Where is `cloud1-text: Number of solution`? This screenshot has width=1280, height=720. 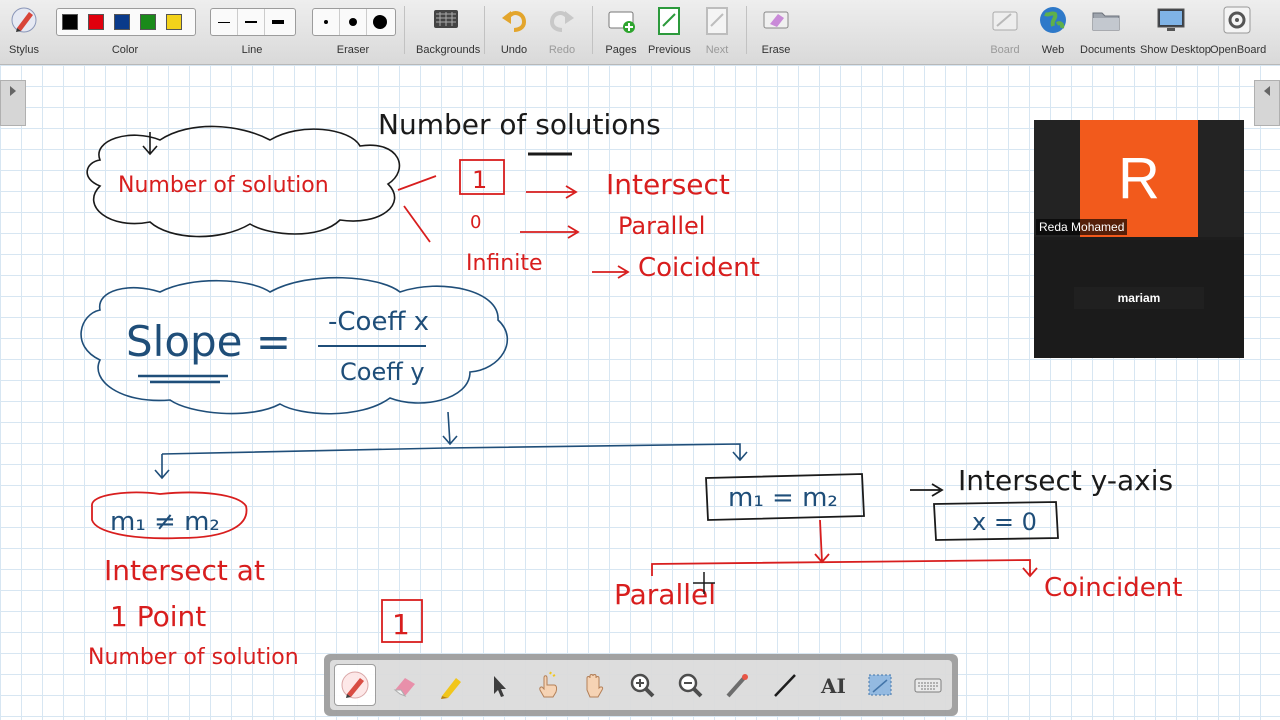
cloud1-text: Number of solution is located at coordinates (223, 185).